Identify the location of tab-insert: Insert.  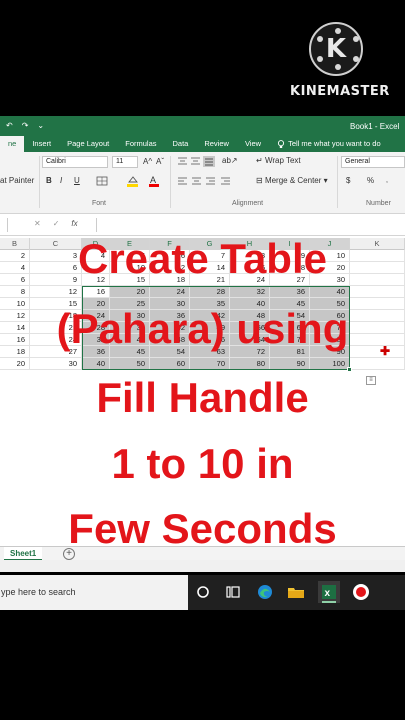
(41, 144).